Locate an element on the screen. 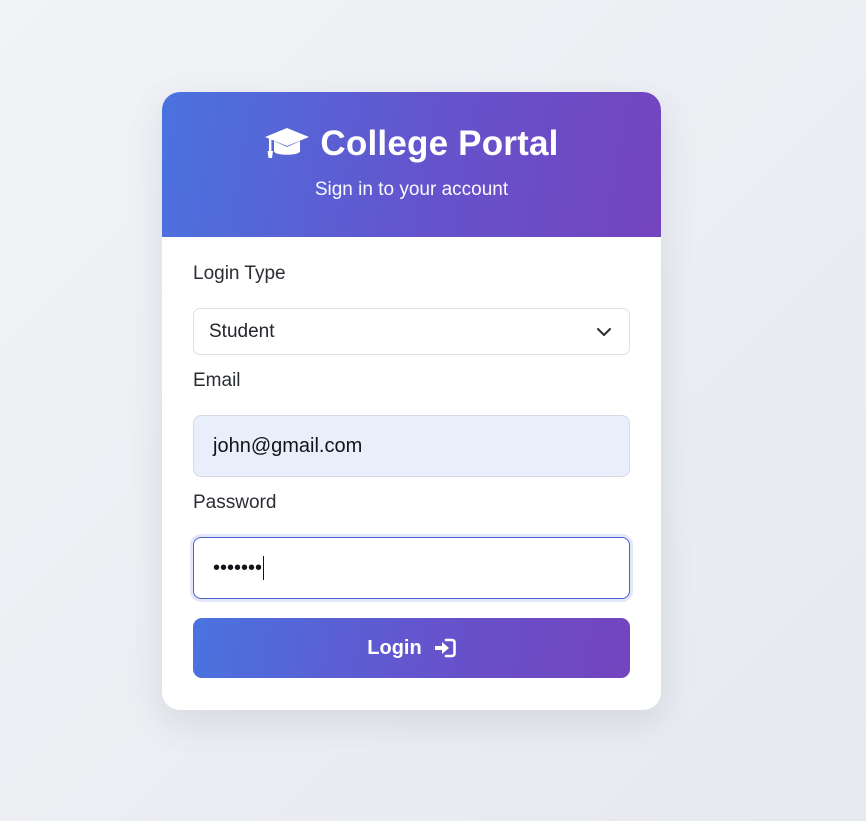  login-button: Login is located at coordinates (411, 648).